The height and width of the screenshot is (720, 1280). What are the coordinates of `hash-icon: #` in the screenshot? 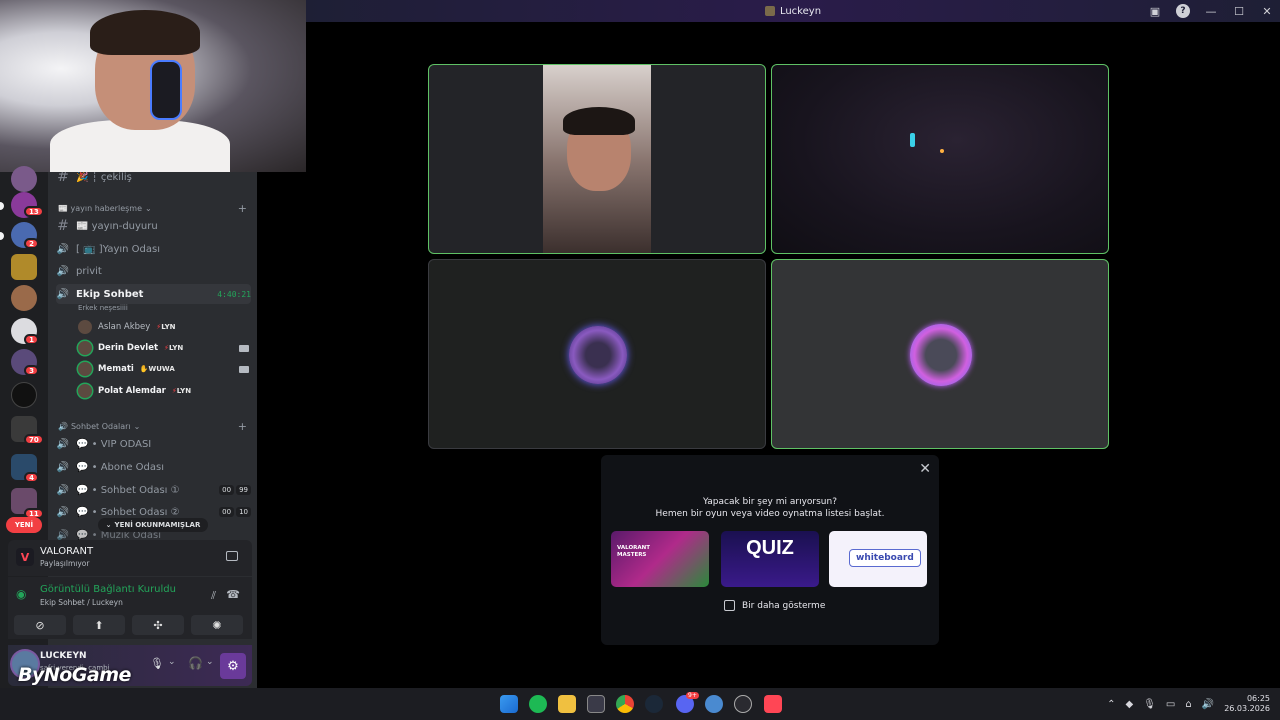 It's located at (63, 226).